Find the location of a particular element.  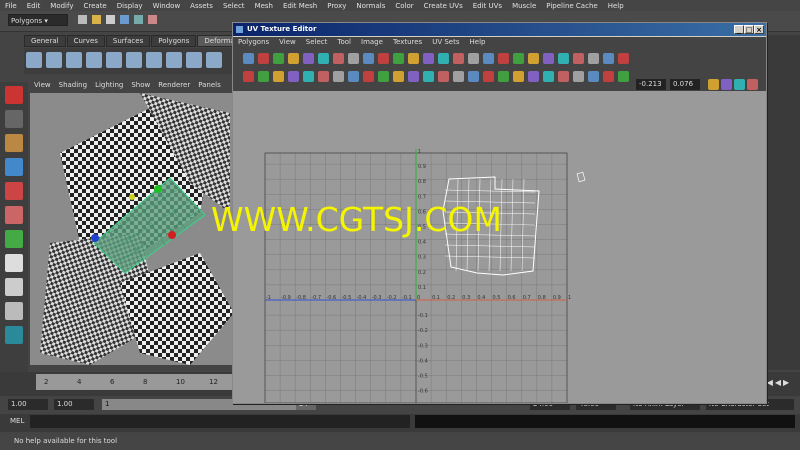

menu-pipeline-cache: Pipeline Cache is located at coordinates (571, 6).